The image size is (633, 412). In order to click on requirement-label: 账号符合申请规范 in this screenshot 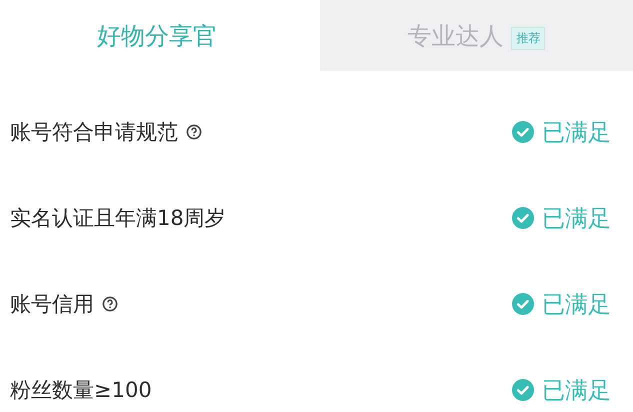, I will do `click(94, 132)`.